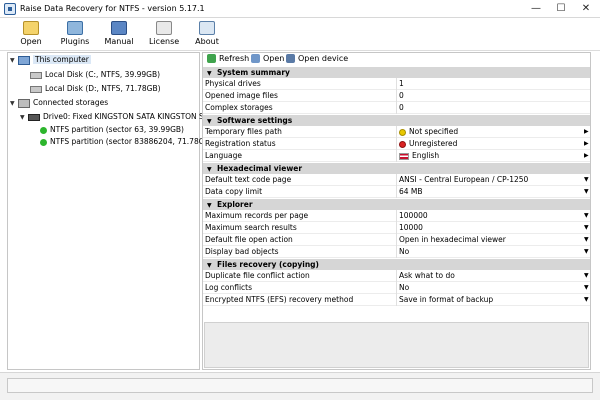 The image size is (600, 400). Describe the element at coordinates (228, 58) in the screenshot. I see `refresh-button: Refresh` at that location.